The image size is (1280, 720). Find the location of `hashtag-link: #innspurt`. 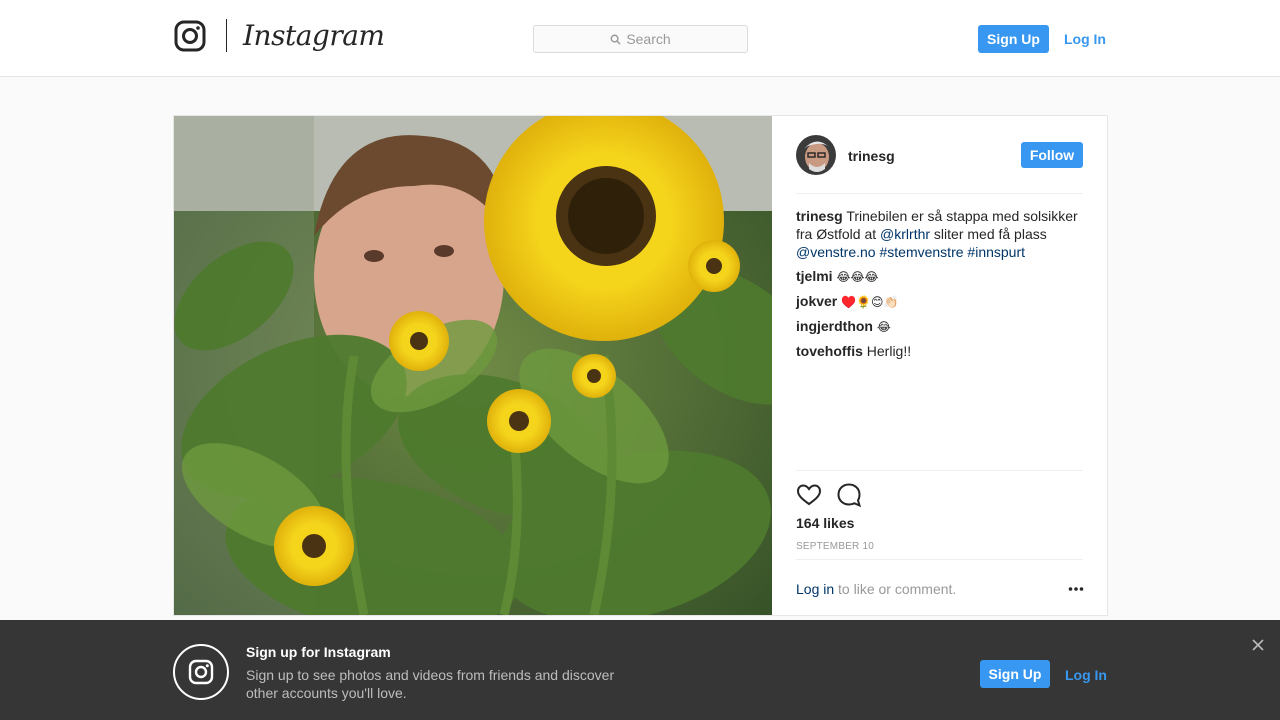

hashtag-link: #innspurt is located at coordinates (996, 252).